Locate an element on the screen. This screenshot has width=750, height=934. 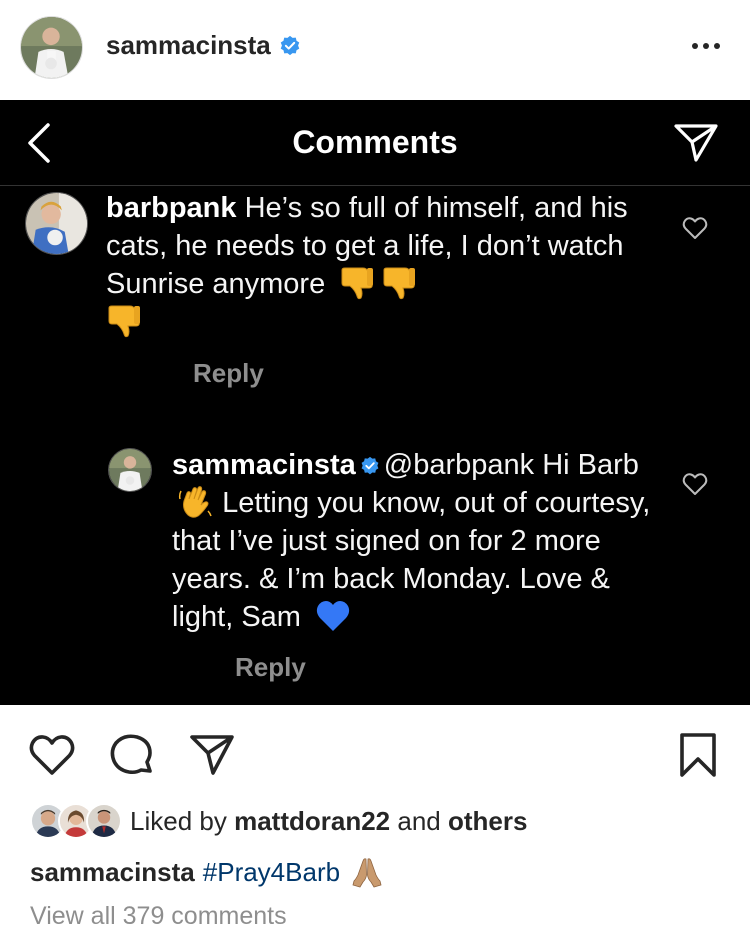
likes-others-link: others is located at coordinates (487, 821).